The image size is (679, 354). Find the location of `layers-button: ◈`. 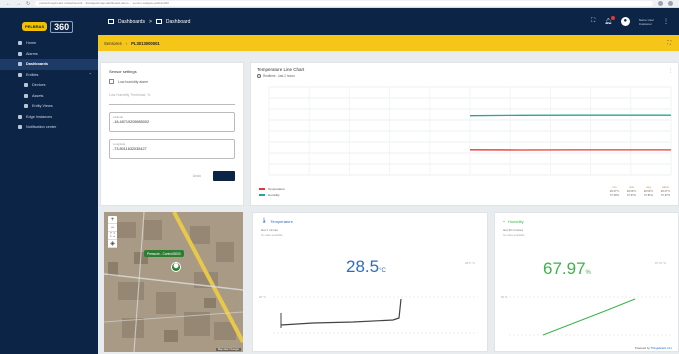

layers-button: ◈ is located at coordinates (112, 244).